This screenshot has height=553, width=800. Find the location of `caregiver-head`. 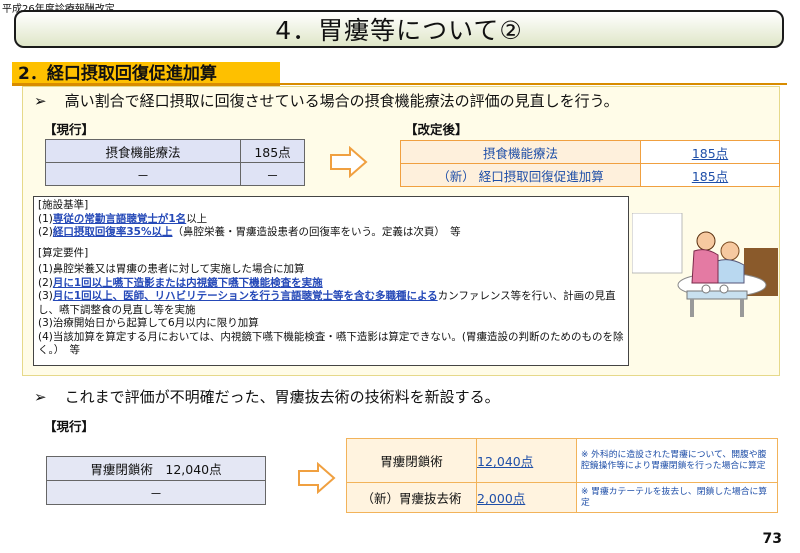

caregiver-head is located at coordinates (706, 241).